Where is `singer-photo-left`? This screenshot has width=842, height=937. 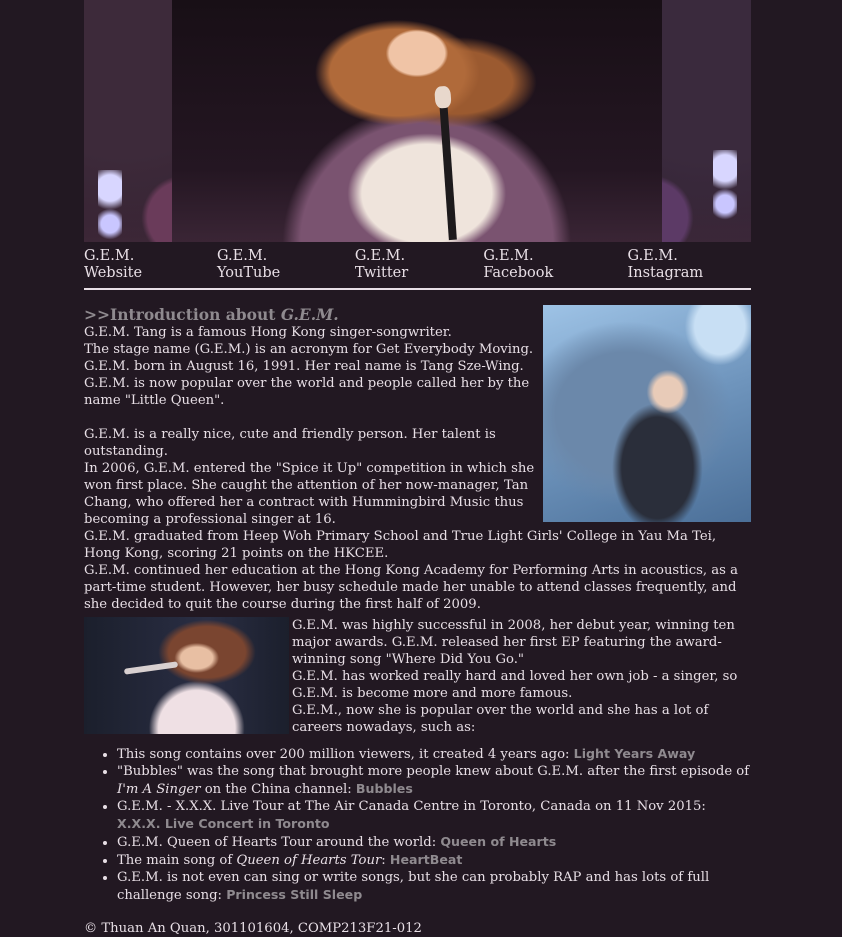
singer-photo-left is located at coordinates (186, 675).